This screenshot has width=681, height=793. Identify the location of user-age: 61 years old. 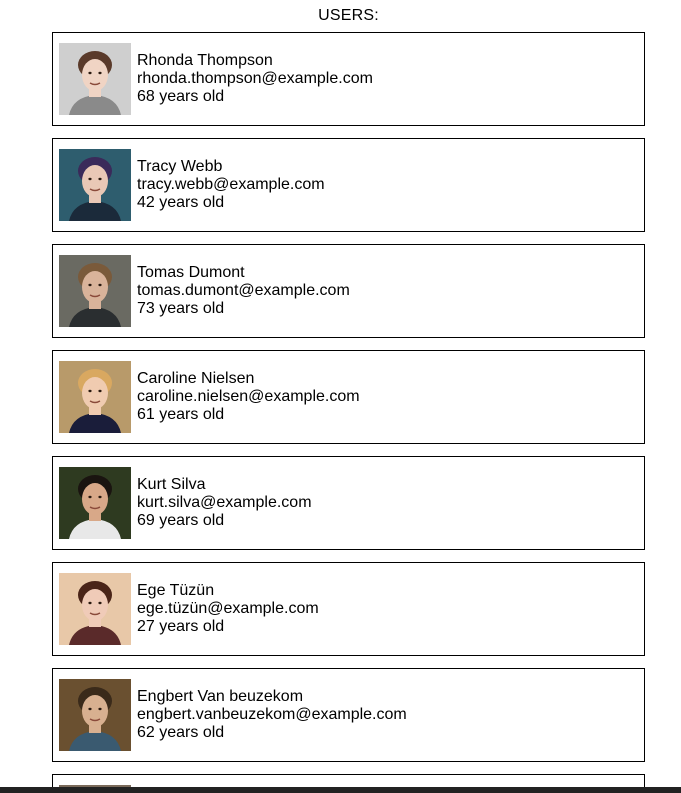
(181, 414).